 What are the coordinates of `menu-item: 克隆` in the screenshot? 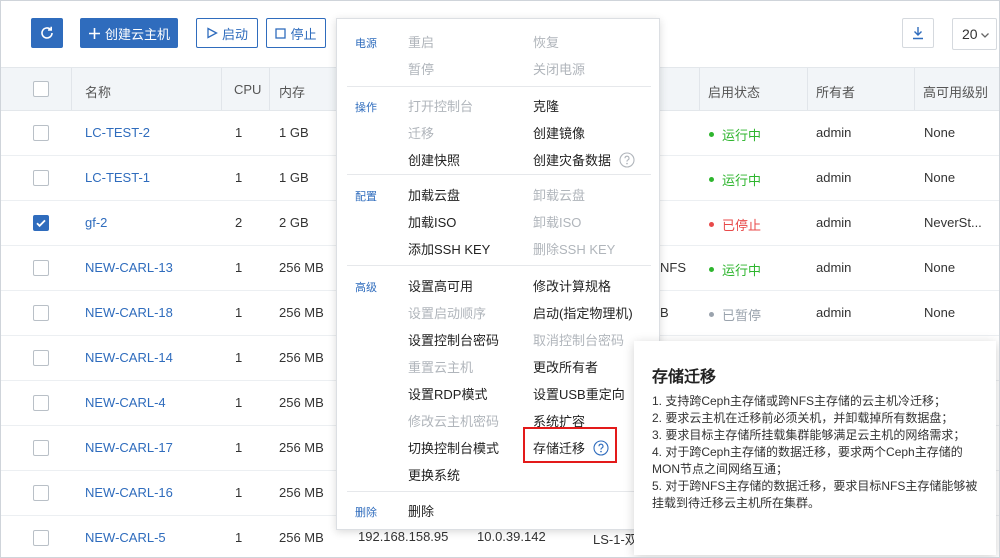 It's located at (546, 105).